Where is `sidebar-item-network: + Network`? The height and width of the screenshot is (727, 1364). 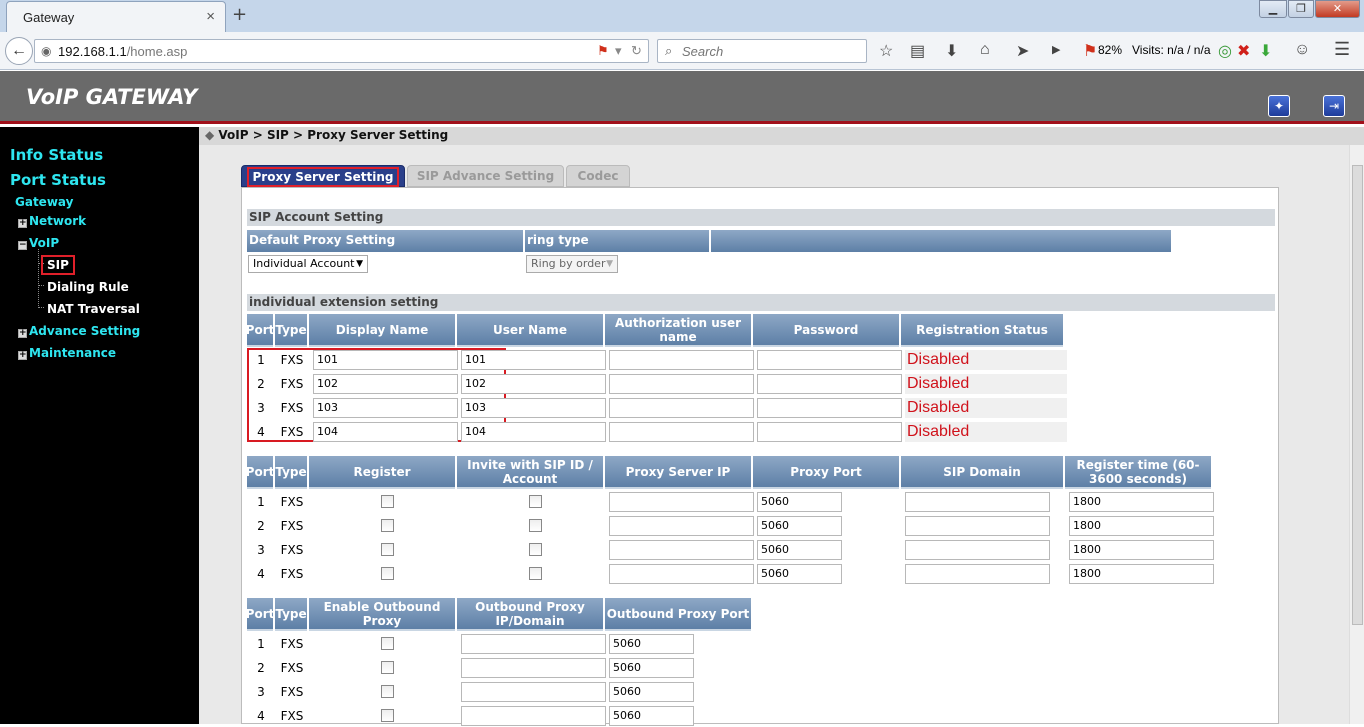 sidebar-item-network: + Network is located at coordinates (52, 221).